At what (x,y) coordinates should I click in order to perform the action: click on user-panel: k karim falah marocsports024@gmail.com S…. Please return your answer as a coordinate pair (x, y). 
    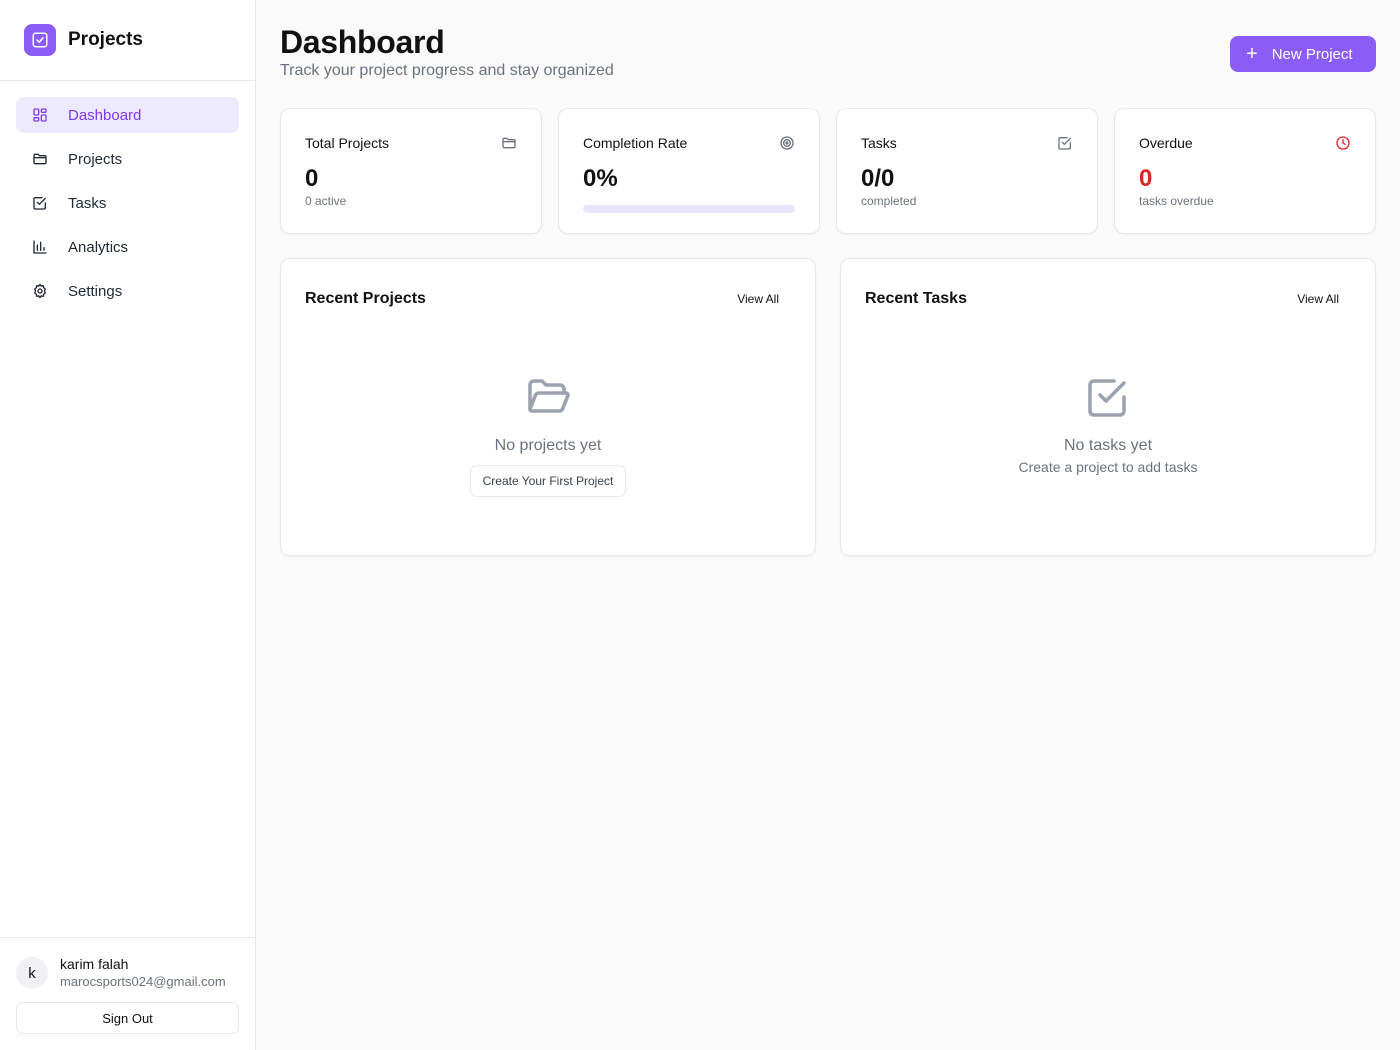
    Looking at the image, I should click on (127, 993).